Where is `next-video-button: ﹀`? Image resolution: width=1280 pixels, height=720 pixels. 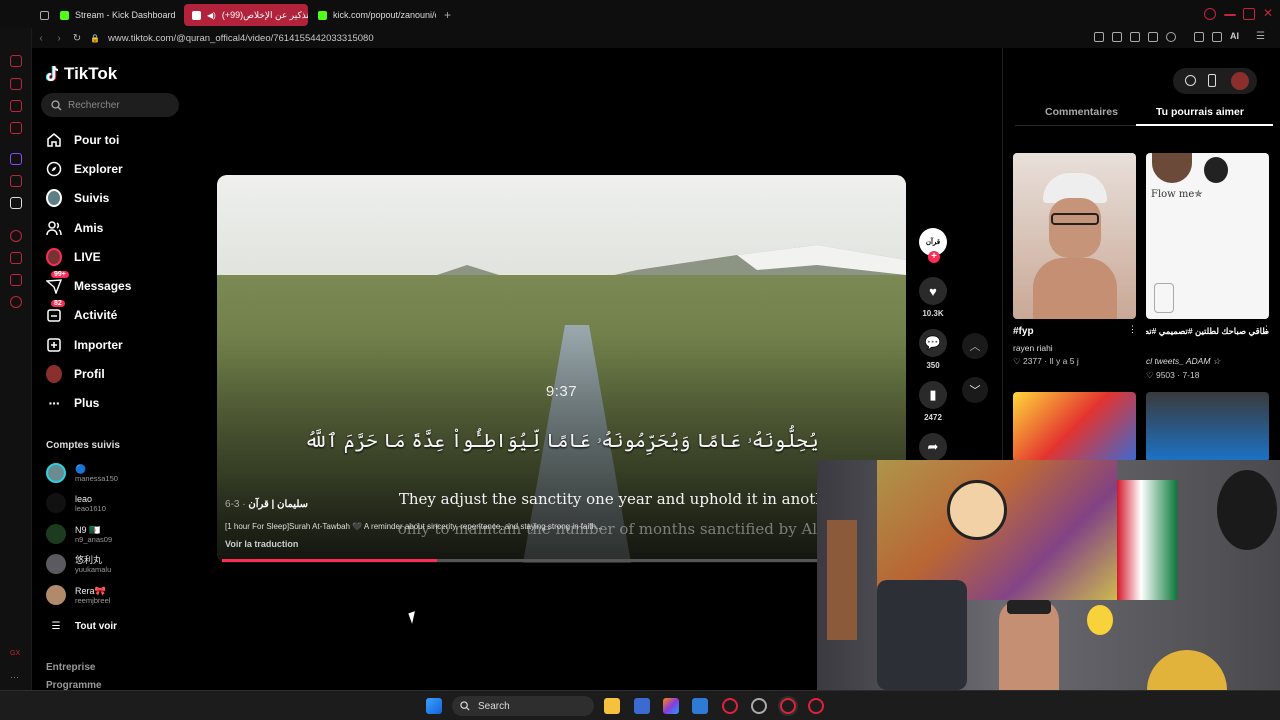 next-video-button: ﹀ is located at coordinates (975, 390).